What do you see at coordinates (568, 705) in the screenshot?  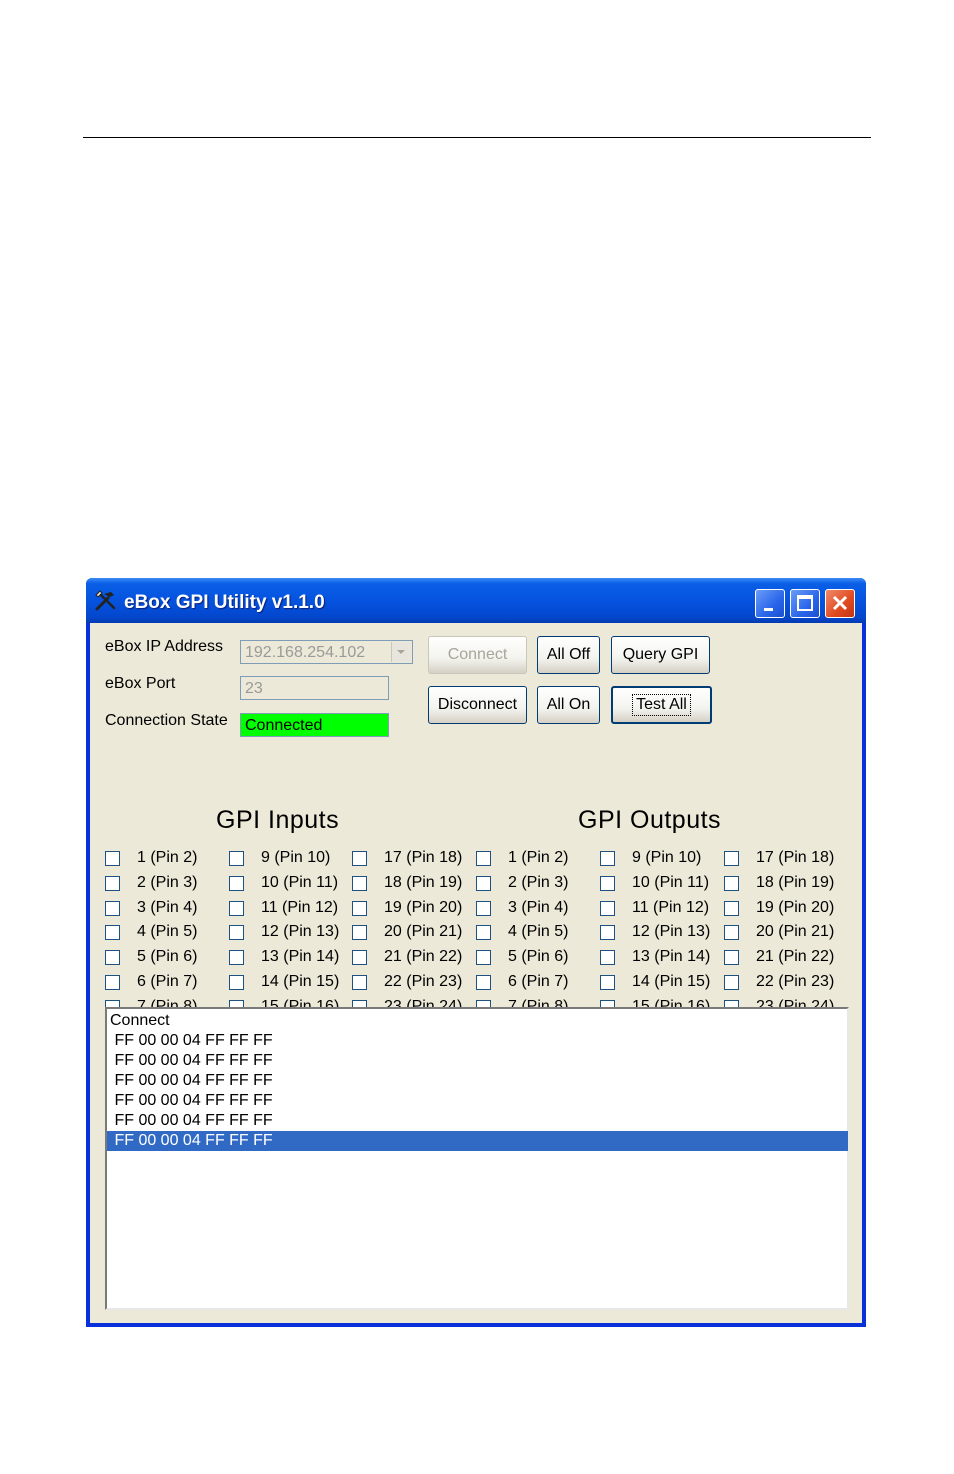 I see `all-on-button: All On` at bounding box center [568, 705].